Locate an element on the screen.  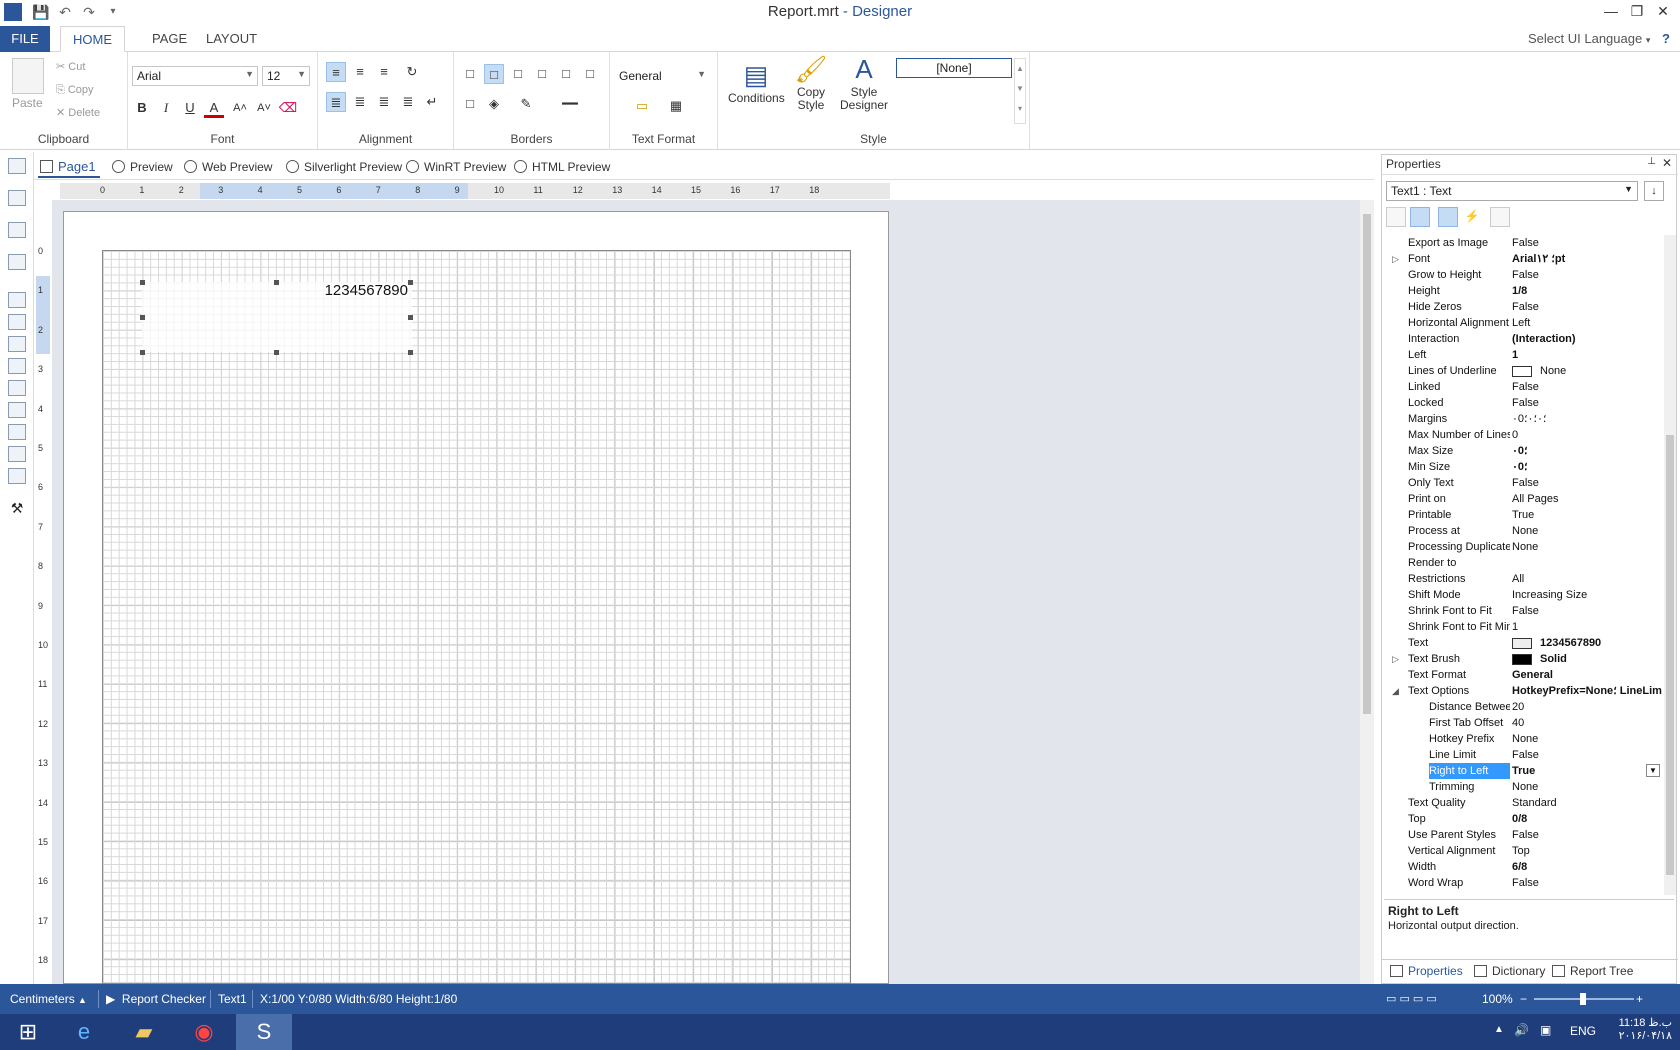
tab-dictionary: Dictionary is located at coordinates (1509, 971).